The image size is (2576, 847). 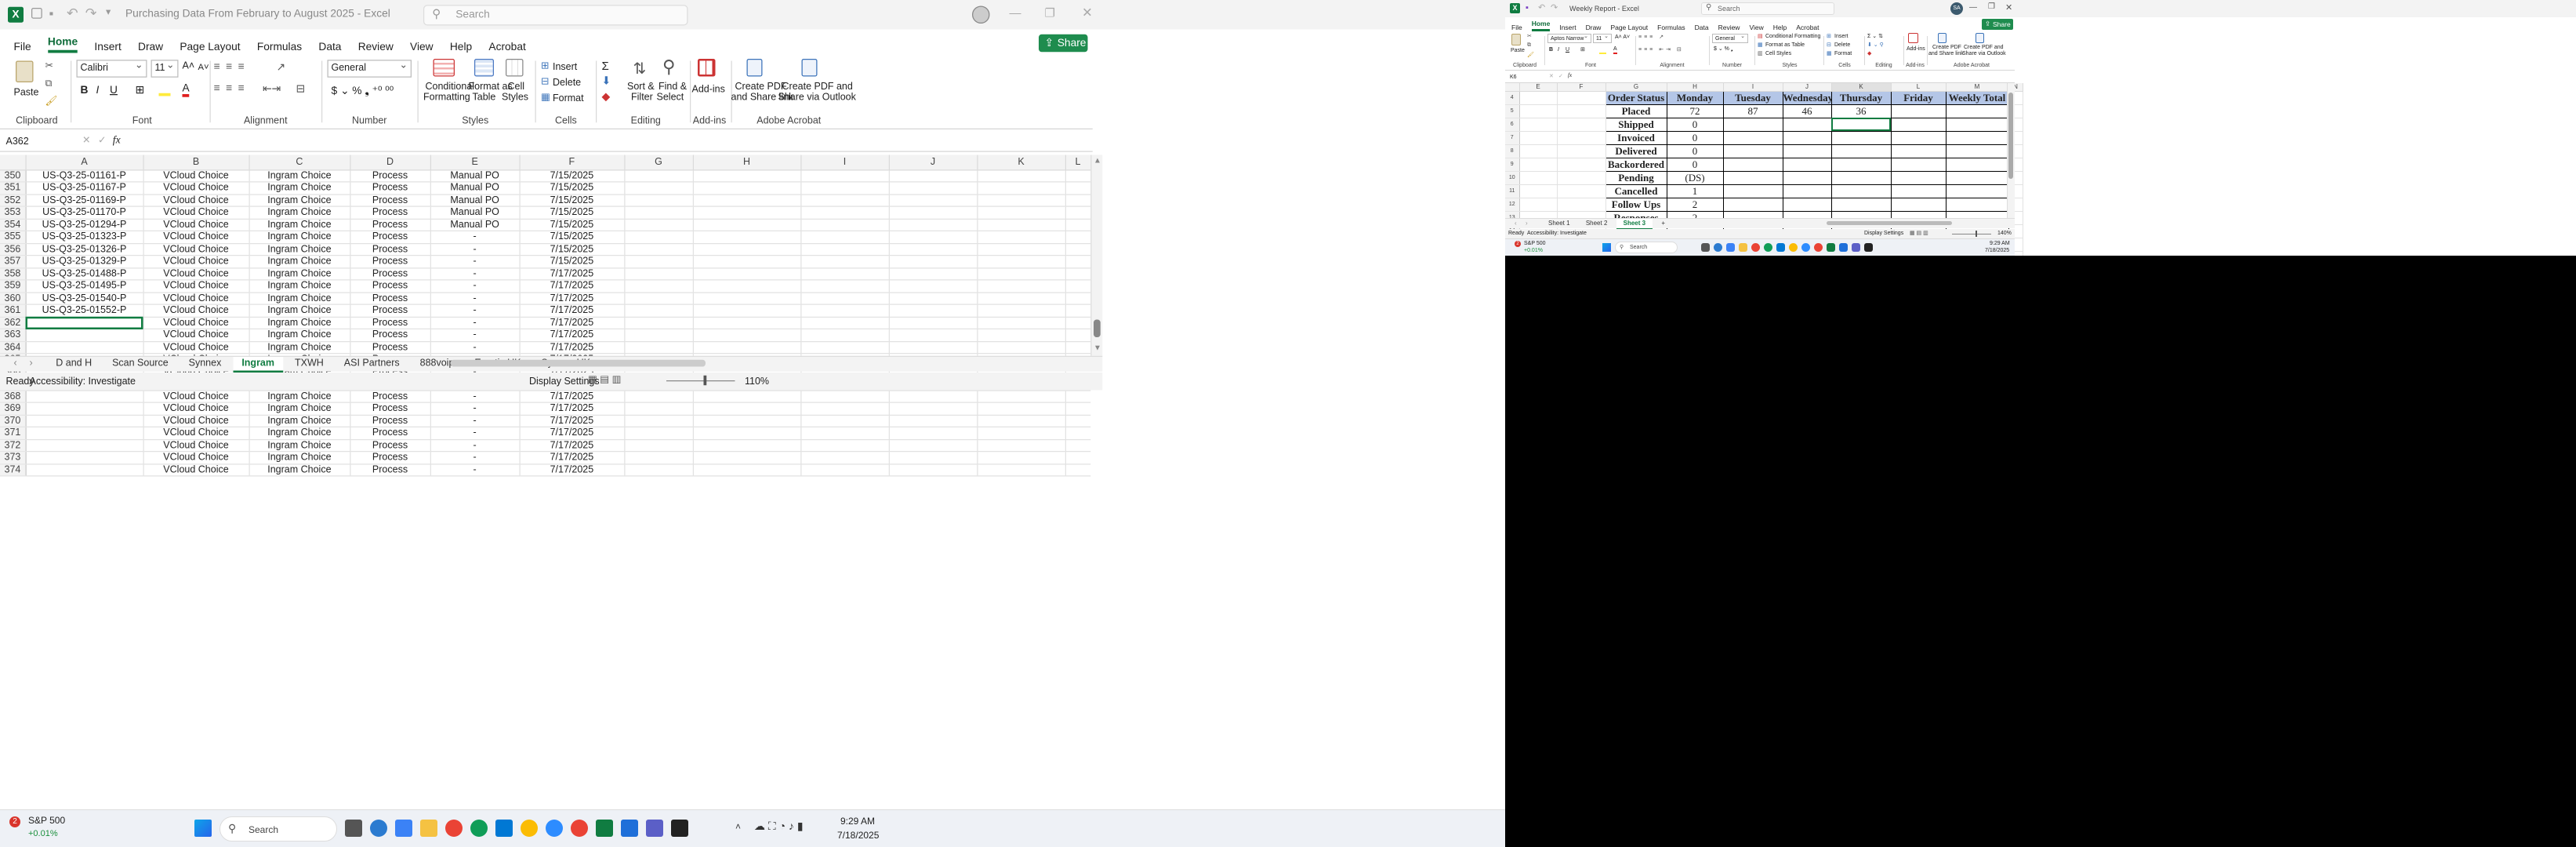 I want to click on cell-styles-label2: Styles, so click(x=515, y=98).